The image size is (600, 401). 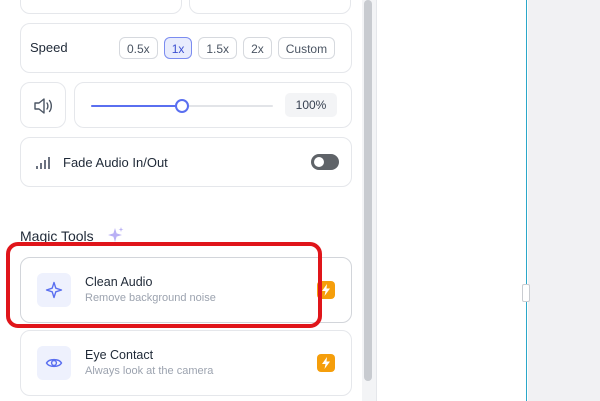 I want to click on speed-row: Speed 0.5x 1x 1.5x 2x Custom, so click(x=186, y=48).